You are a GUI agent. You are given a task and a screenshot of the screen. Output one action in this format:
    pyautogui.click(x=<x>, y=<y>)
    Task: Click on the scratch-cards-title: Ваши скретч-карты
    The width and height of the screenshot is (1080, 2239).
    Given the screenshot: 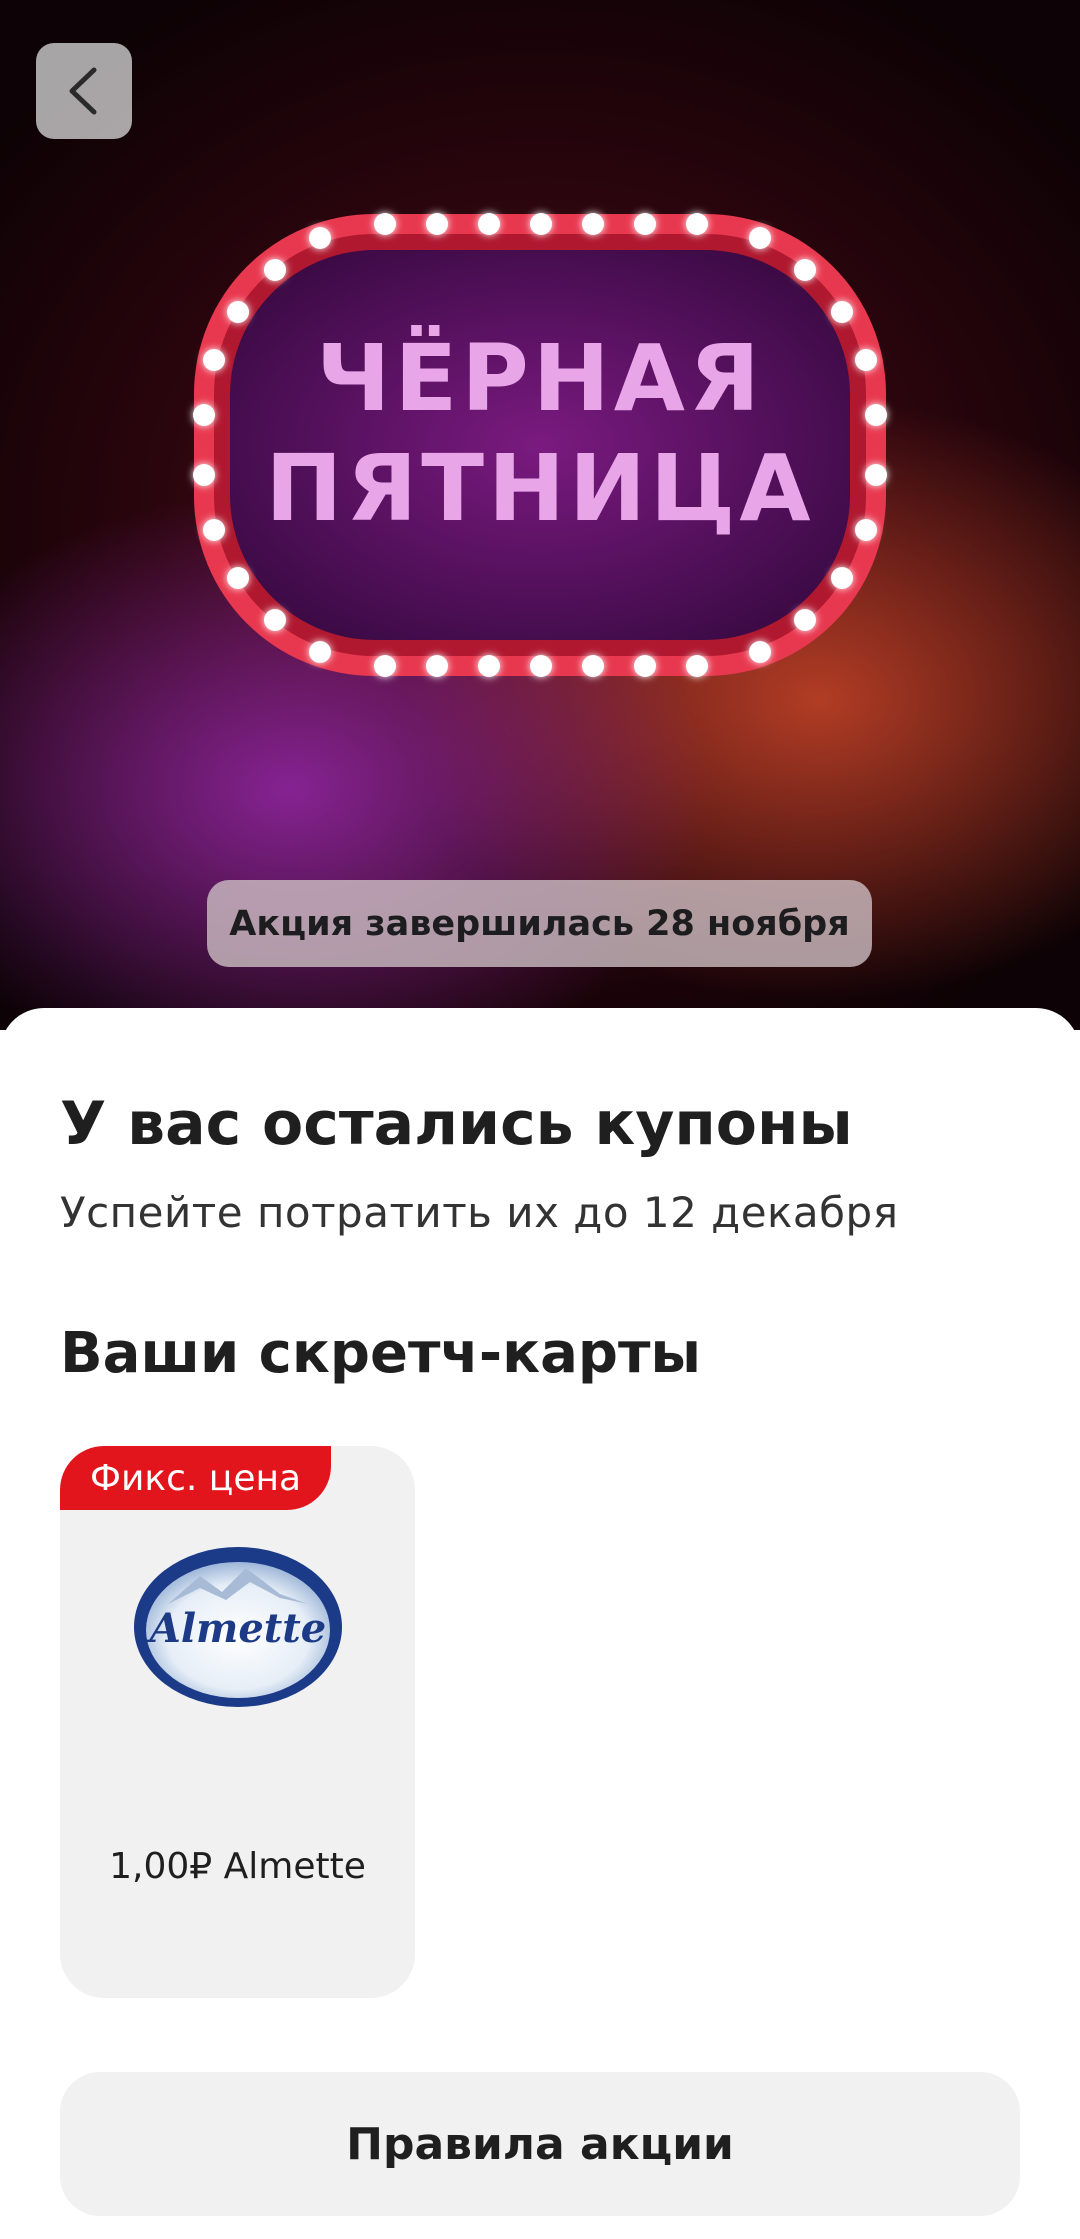 What is the action you would take?
    pyautogui.click(x=381, y=1353)
    